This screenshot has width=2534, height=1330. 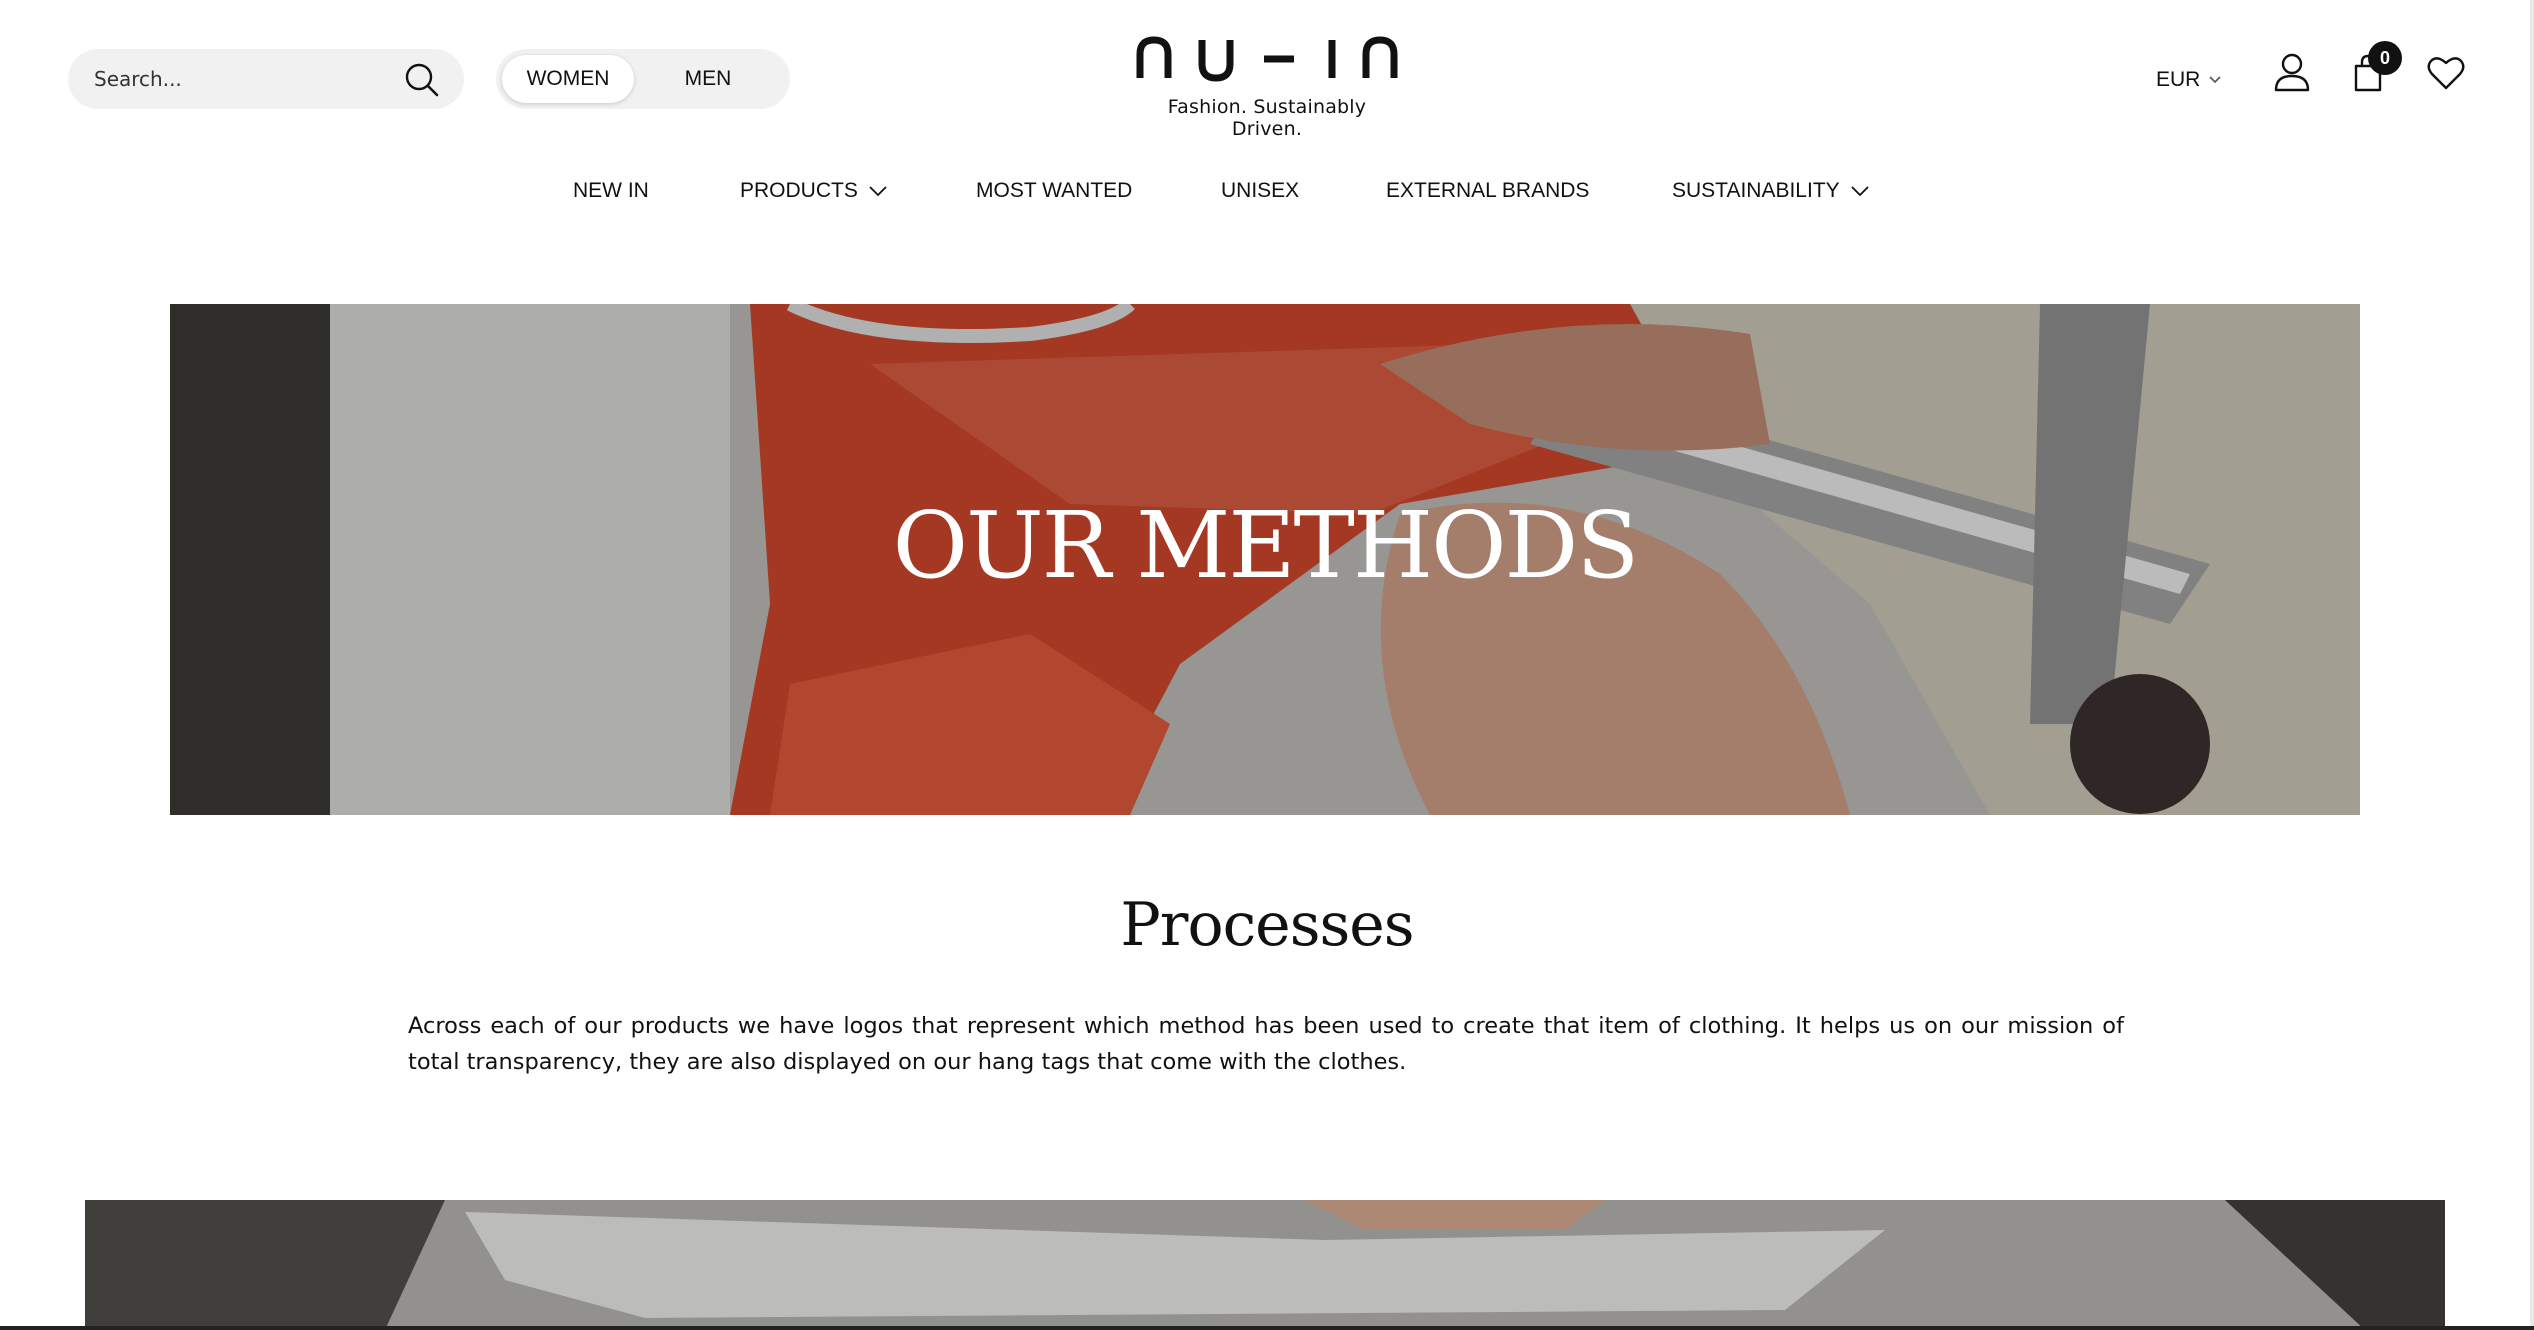 I want to click on search-input, so click(x=244, y=79).